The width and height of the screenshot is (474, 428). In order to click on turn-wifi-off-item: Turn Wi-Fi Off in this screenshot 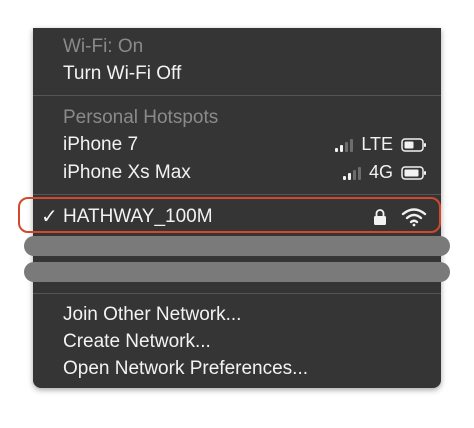, I will do `click(237, 73)`.